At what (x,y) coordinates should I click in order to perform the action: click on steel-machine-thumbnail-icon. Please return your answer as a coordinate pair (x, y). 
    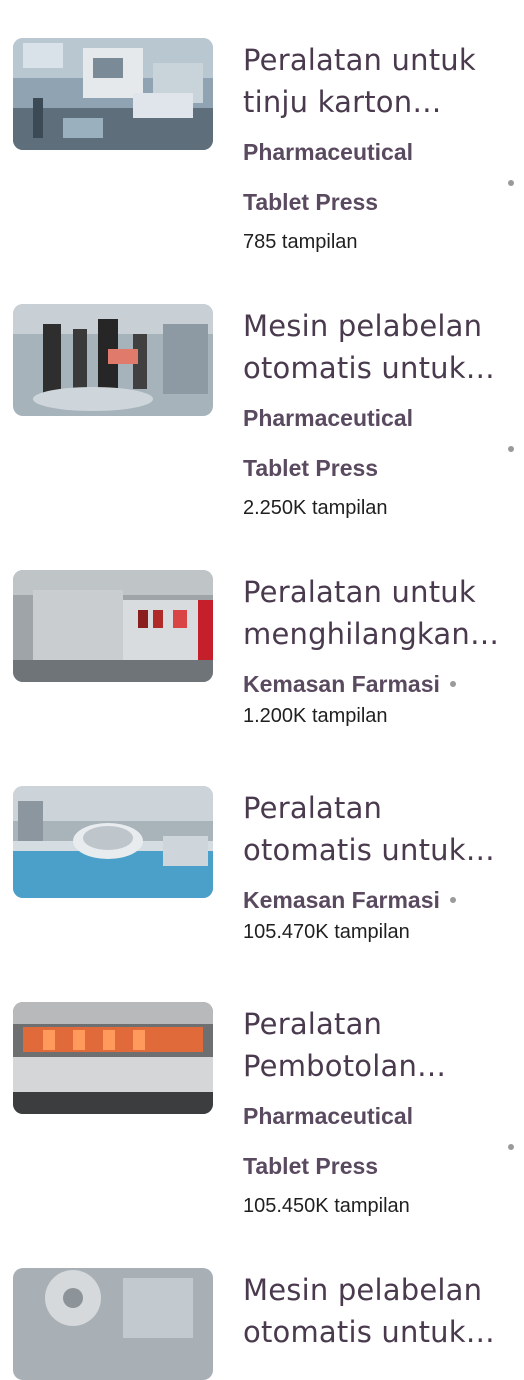
    Looking at the image, I should click on (113, 626).